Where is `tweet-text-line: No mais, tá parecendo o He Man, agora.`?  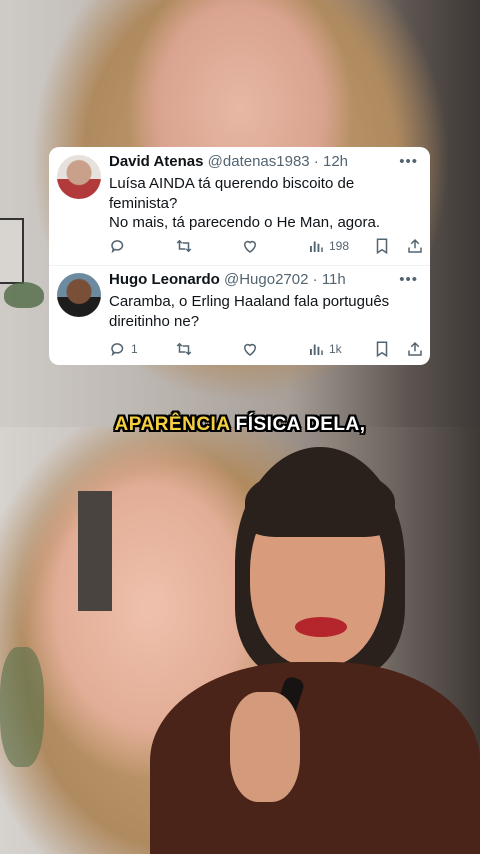
tweet-text-line: No mais, tá parecendo o He Man, agora. is located at coordinates (244, 222).